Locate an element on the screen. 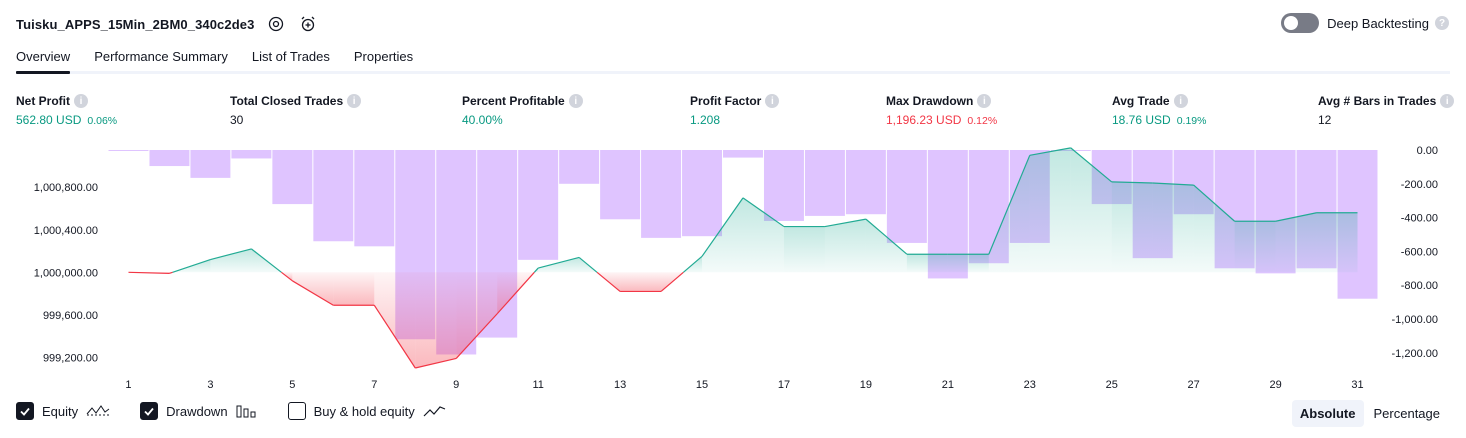  equity-tick-label: 999,600.00 is located at coordinates (70, 316).